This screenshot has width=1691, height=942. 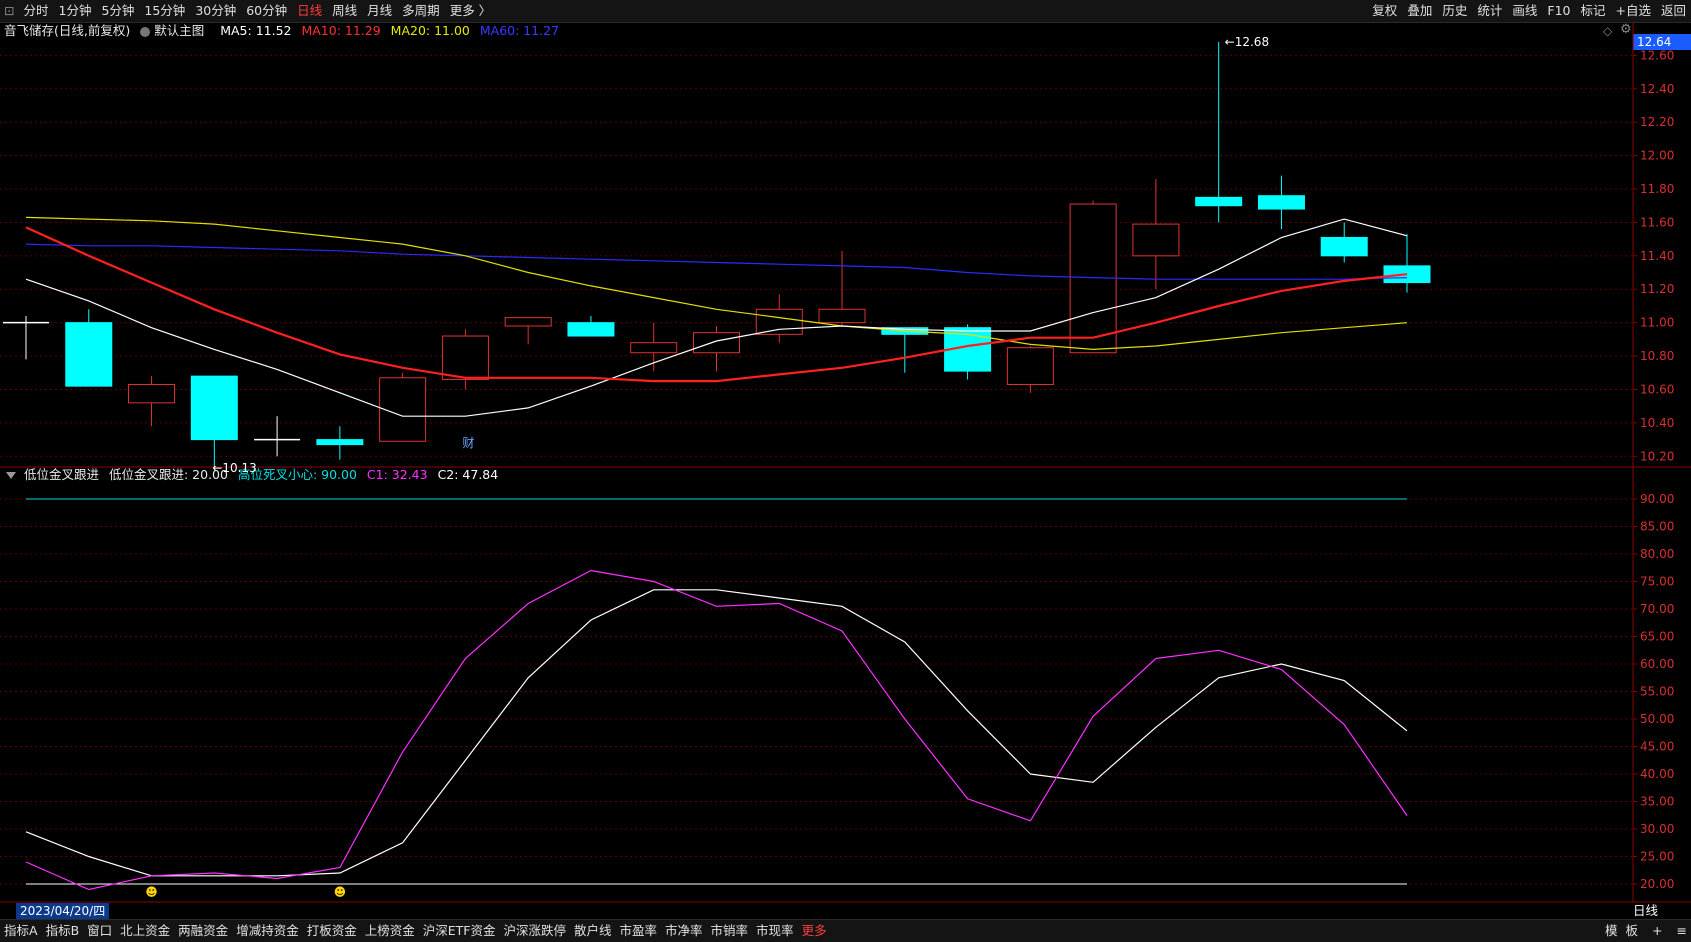 What do you see at coordinates (1657, 747) in the screenshot?
I see `indicator-tick-label: 45.00` at bounding box center [1657, 747].